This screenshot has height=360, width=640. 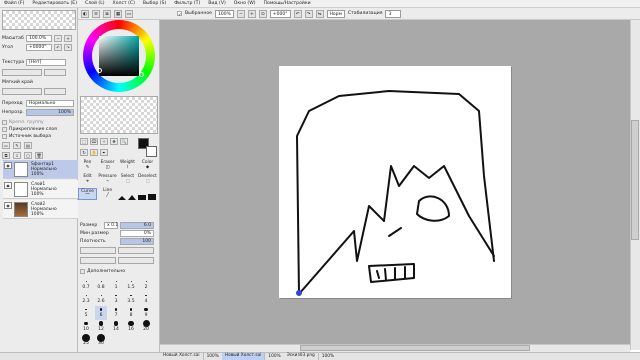 I want to click on clip-group-checkbox, so click(x=4, y=122).